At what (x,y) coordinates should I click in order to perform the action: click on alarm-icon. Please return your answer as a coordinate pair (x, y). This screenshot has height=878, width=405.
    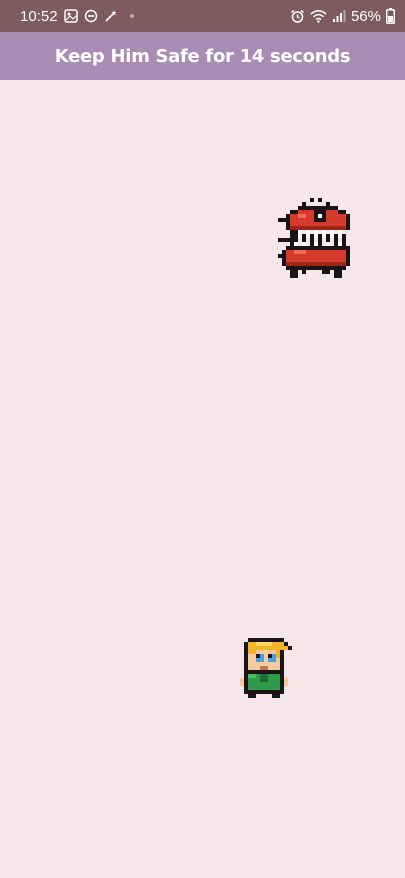
    Looking at the image, I should click on (297, 16).